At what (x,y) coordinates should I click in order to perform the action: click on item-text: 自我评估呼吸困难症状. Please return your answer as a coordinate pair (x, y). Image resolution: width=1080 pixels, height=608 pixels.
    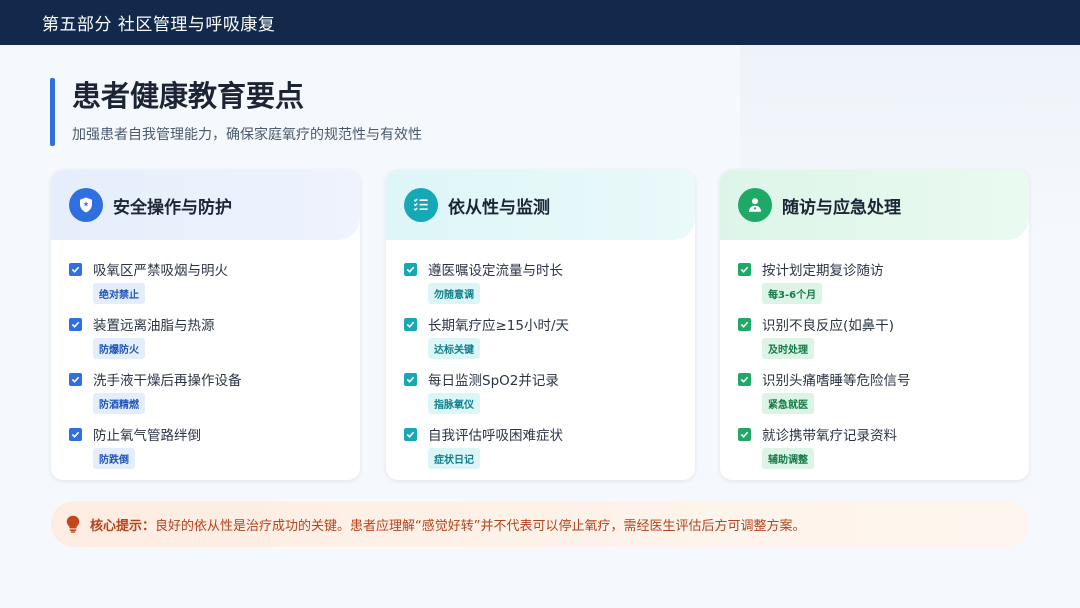
    Looking at the image, I should click on (495, 436).